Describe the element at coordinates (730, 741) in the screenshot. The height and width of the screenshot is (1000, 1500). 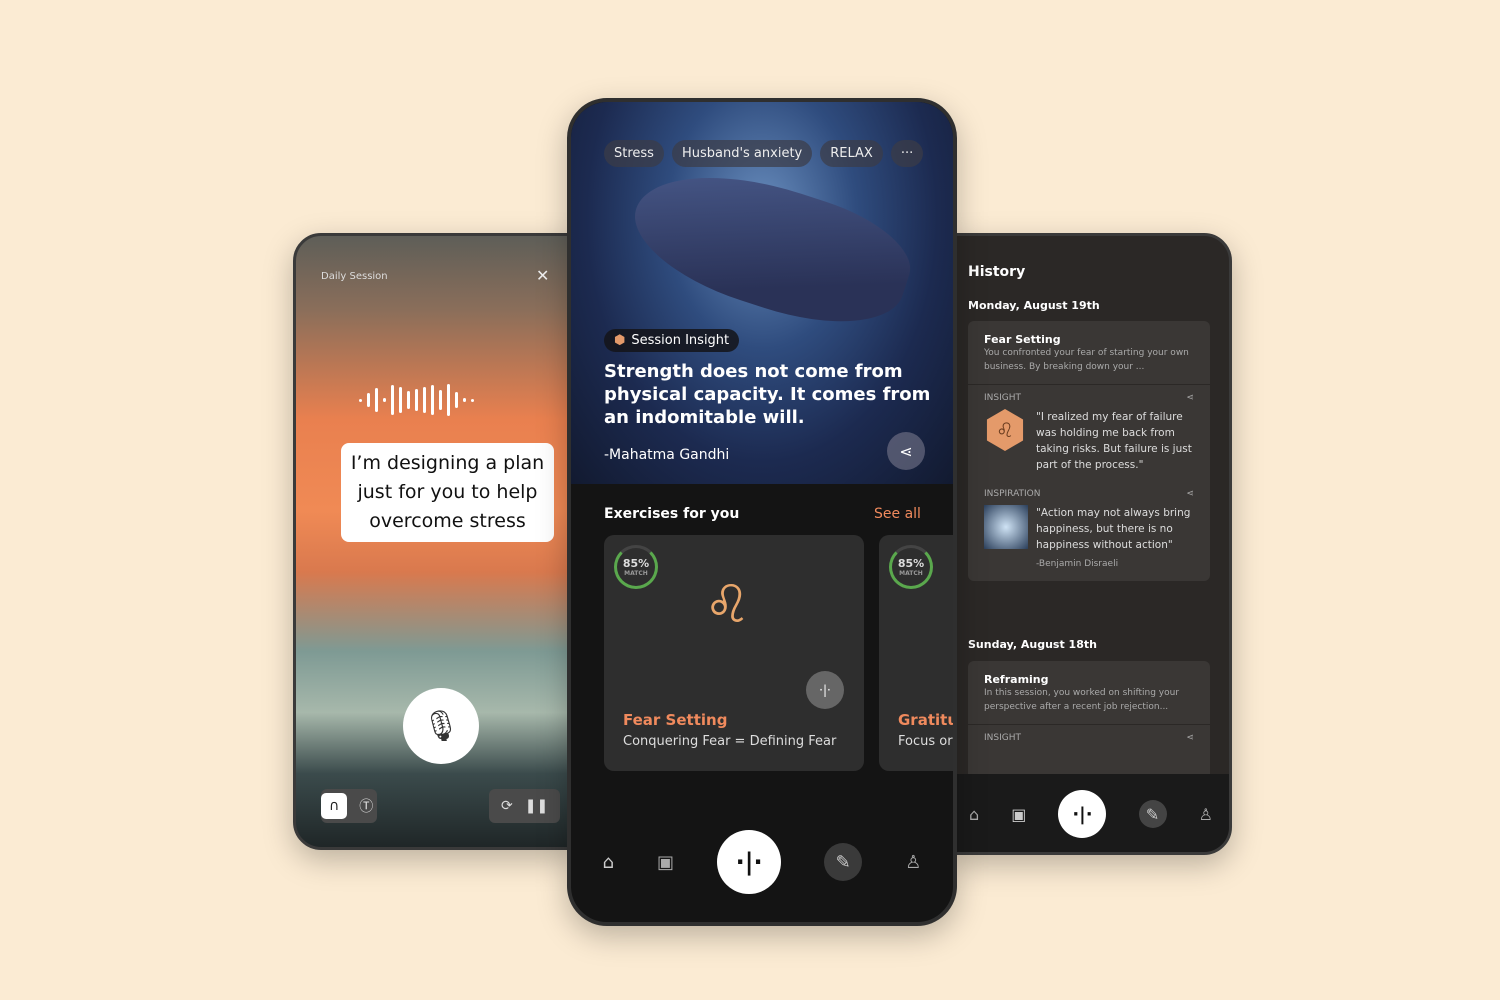
I see `exercise-subtitle: Conquering Fear = Defining Fear` at that location.